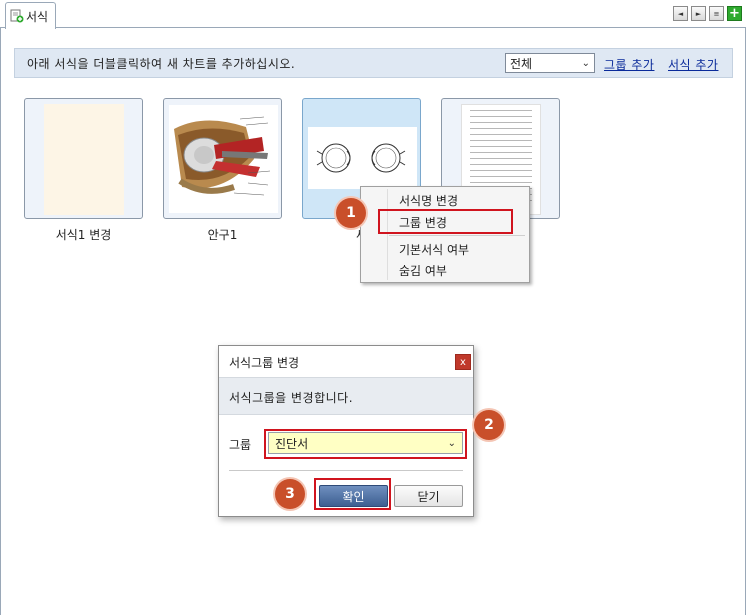 This screenshot has height=615, width=746. What do you see at coordinates (585, 63) in the screenshot?
I see `chevron-down-icon: ⌄` at bounding box center [585, 63].